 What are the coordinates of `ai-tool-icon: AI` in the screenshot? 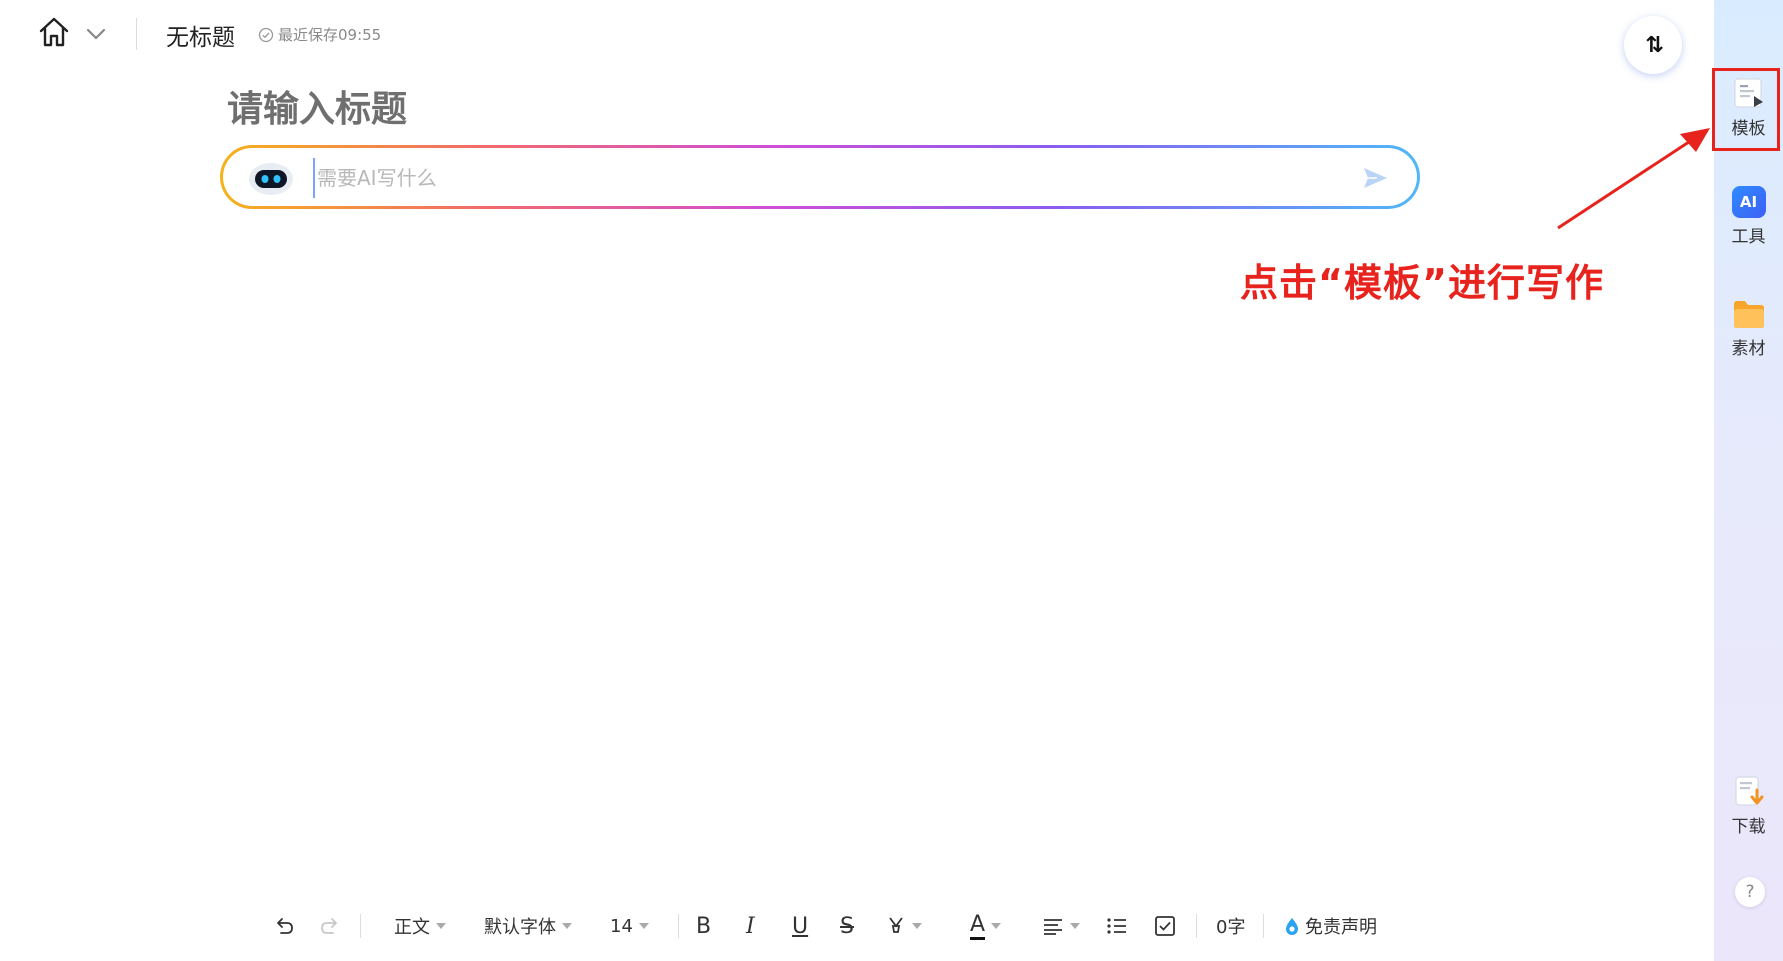 It's located at (1748, 202).